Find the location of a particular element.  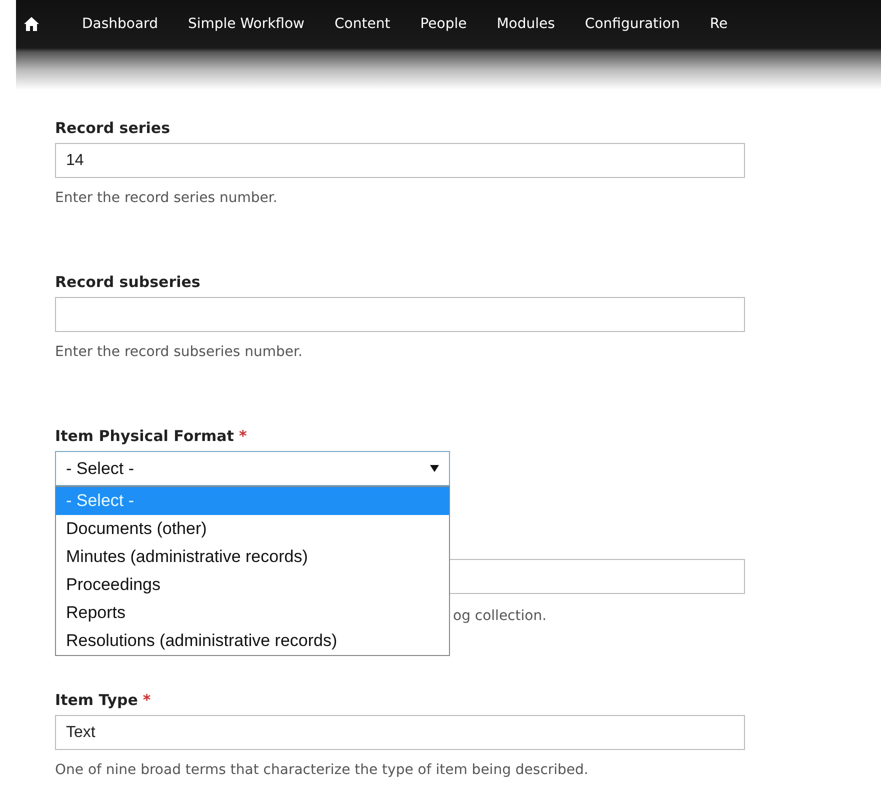

field-description: Enter the record series number. is located at coordinates (166, 198).